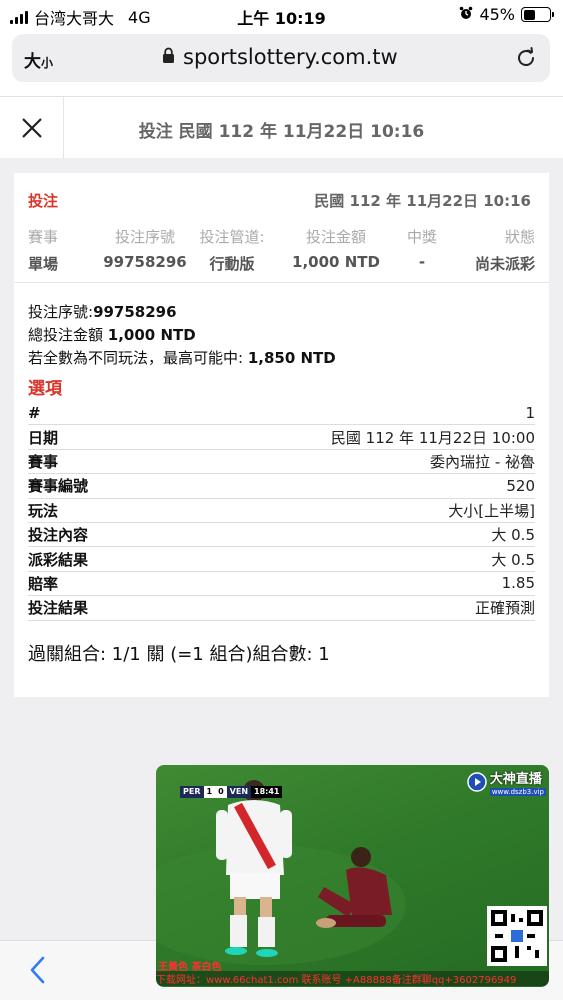 The height and width of the screenshot is (1000, 563). I want to click on status-right: 45%, so click(506, 14).